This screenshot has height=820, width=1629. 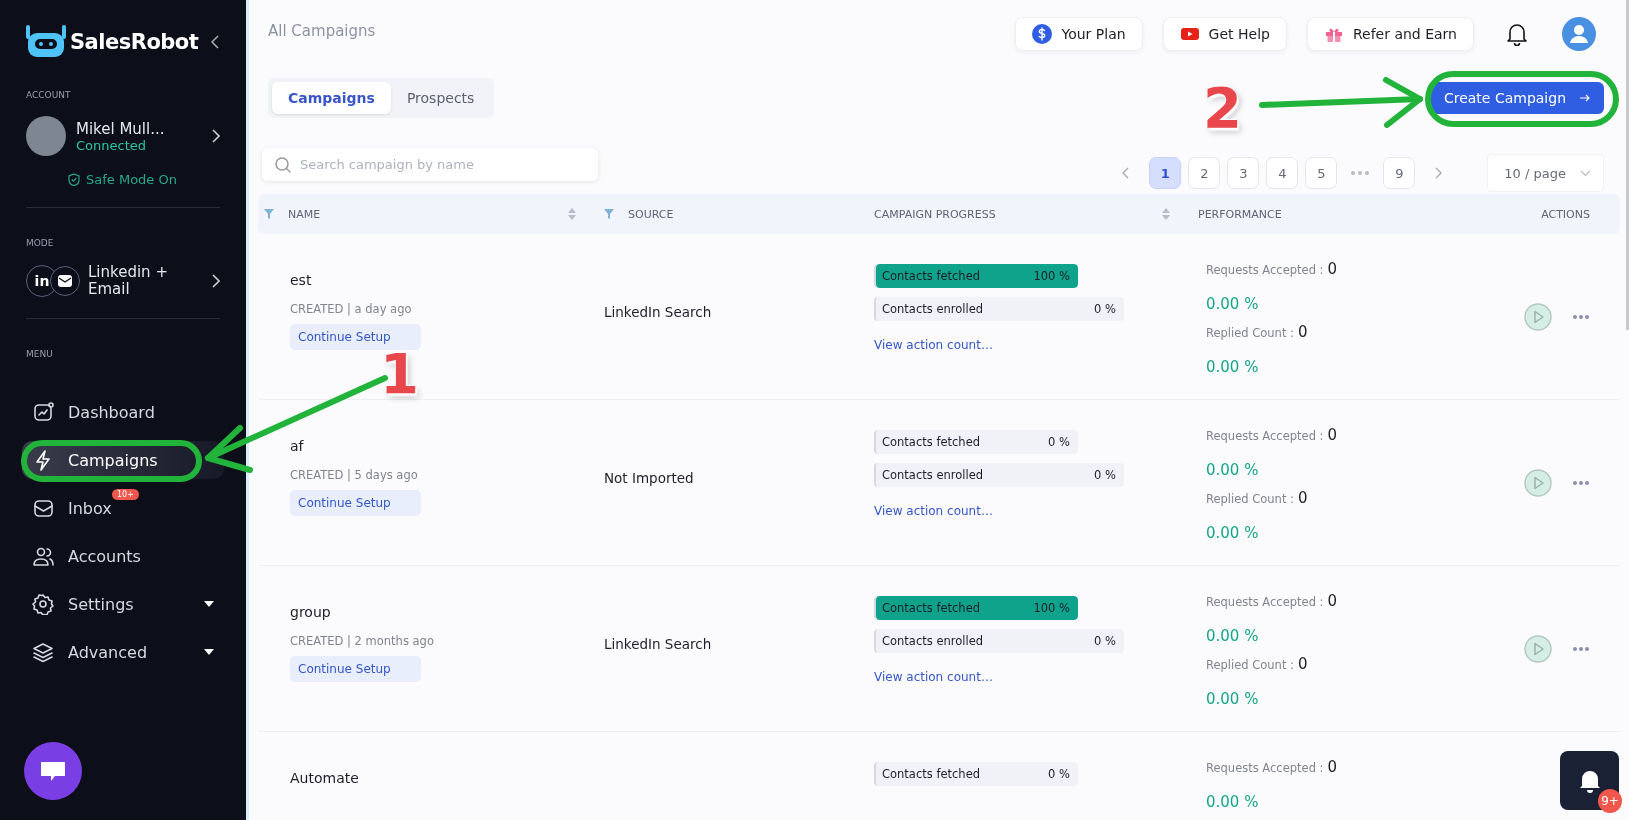 I want to click on menu-item: Settings, so click(x=123, y=604).